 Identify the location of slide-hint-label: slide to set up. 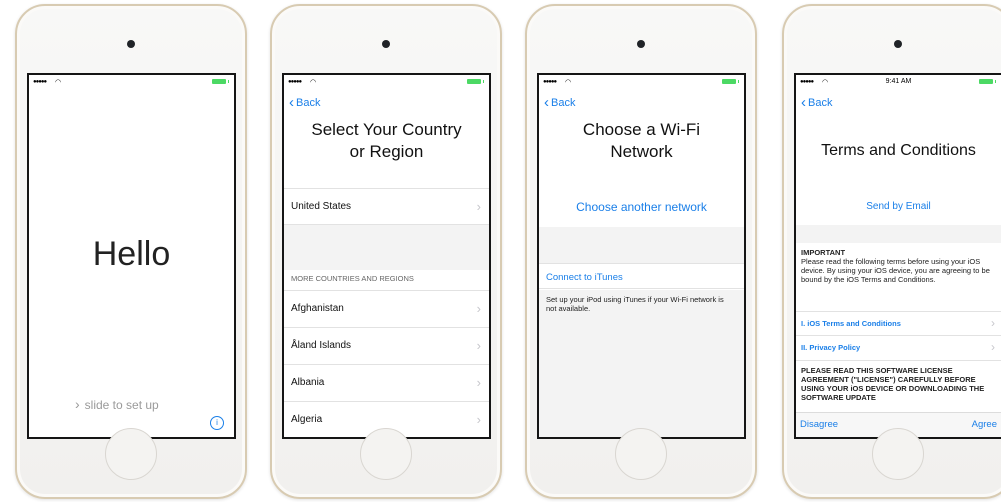
(121, 405).